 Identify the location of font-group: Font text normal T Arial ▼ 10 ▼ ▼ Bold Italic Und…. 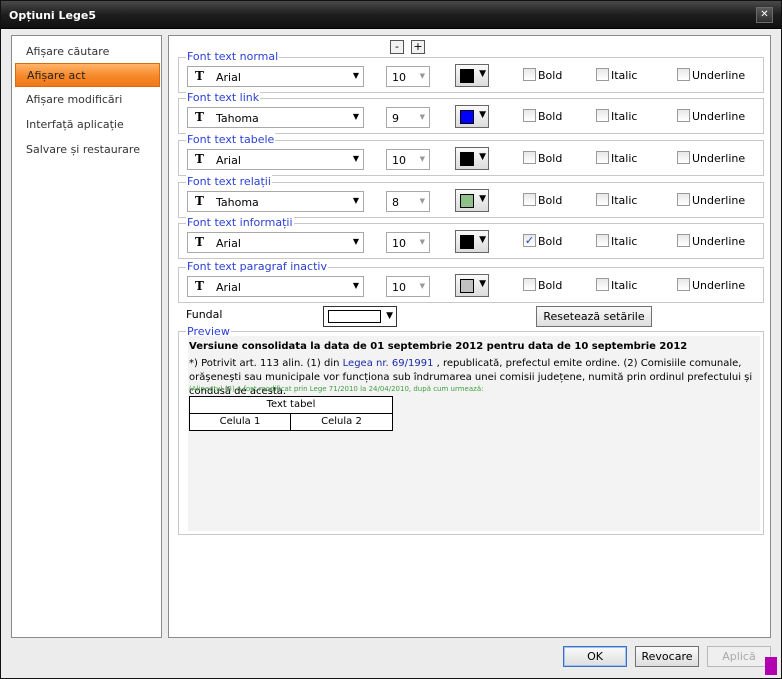
(471, 71).